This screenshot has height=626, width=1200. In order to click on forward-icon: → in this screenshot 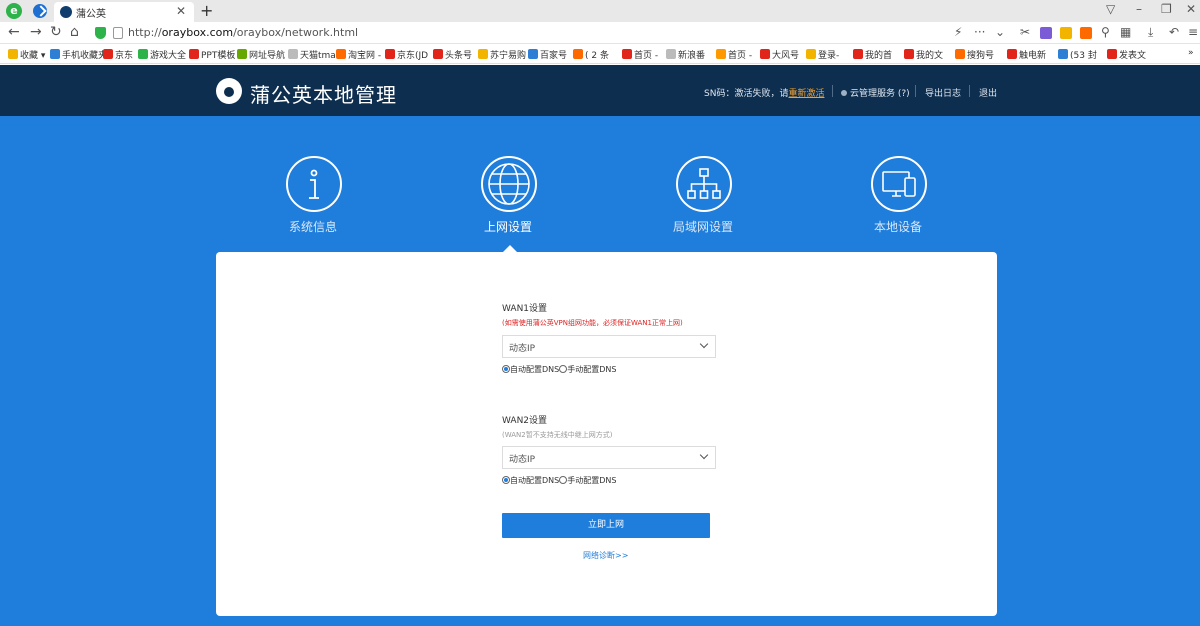, I will do `click(36, 32)`.